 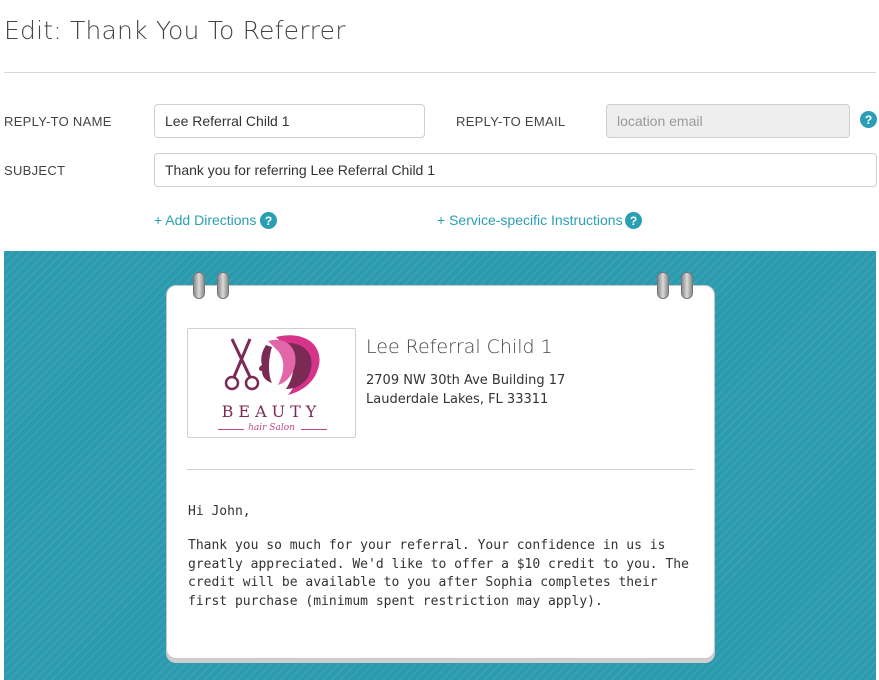 I want to click on service-instructions-link: + Service-specific Instructions, so click(x=530, y=220).